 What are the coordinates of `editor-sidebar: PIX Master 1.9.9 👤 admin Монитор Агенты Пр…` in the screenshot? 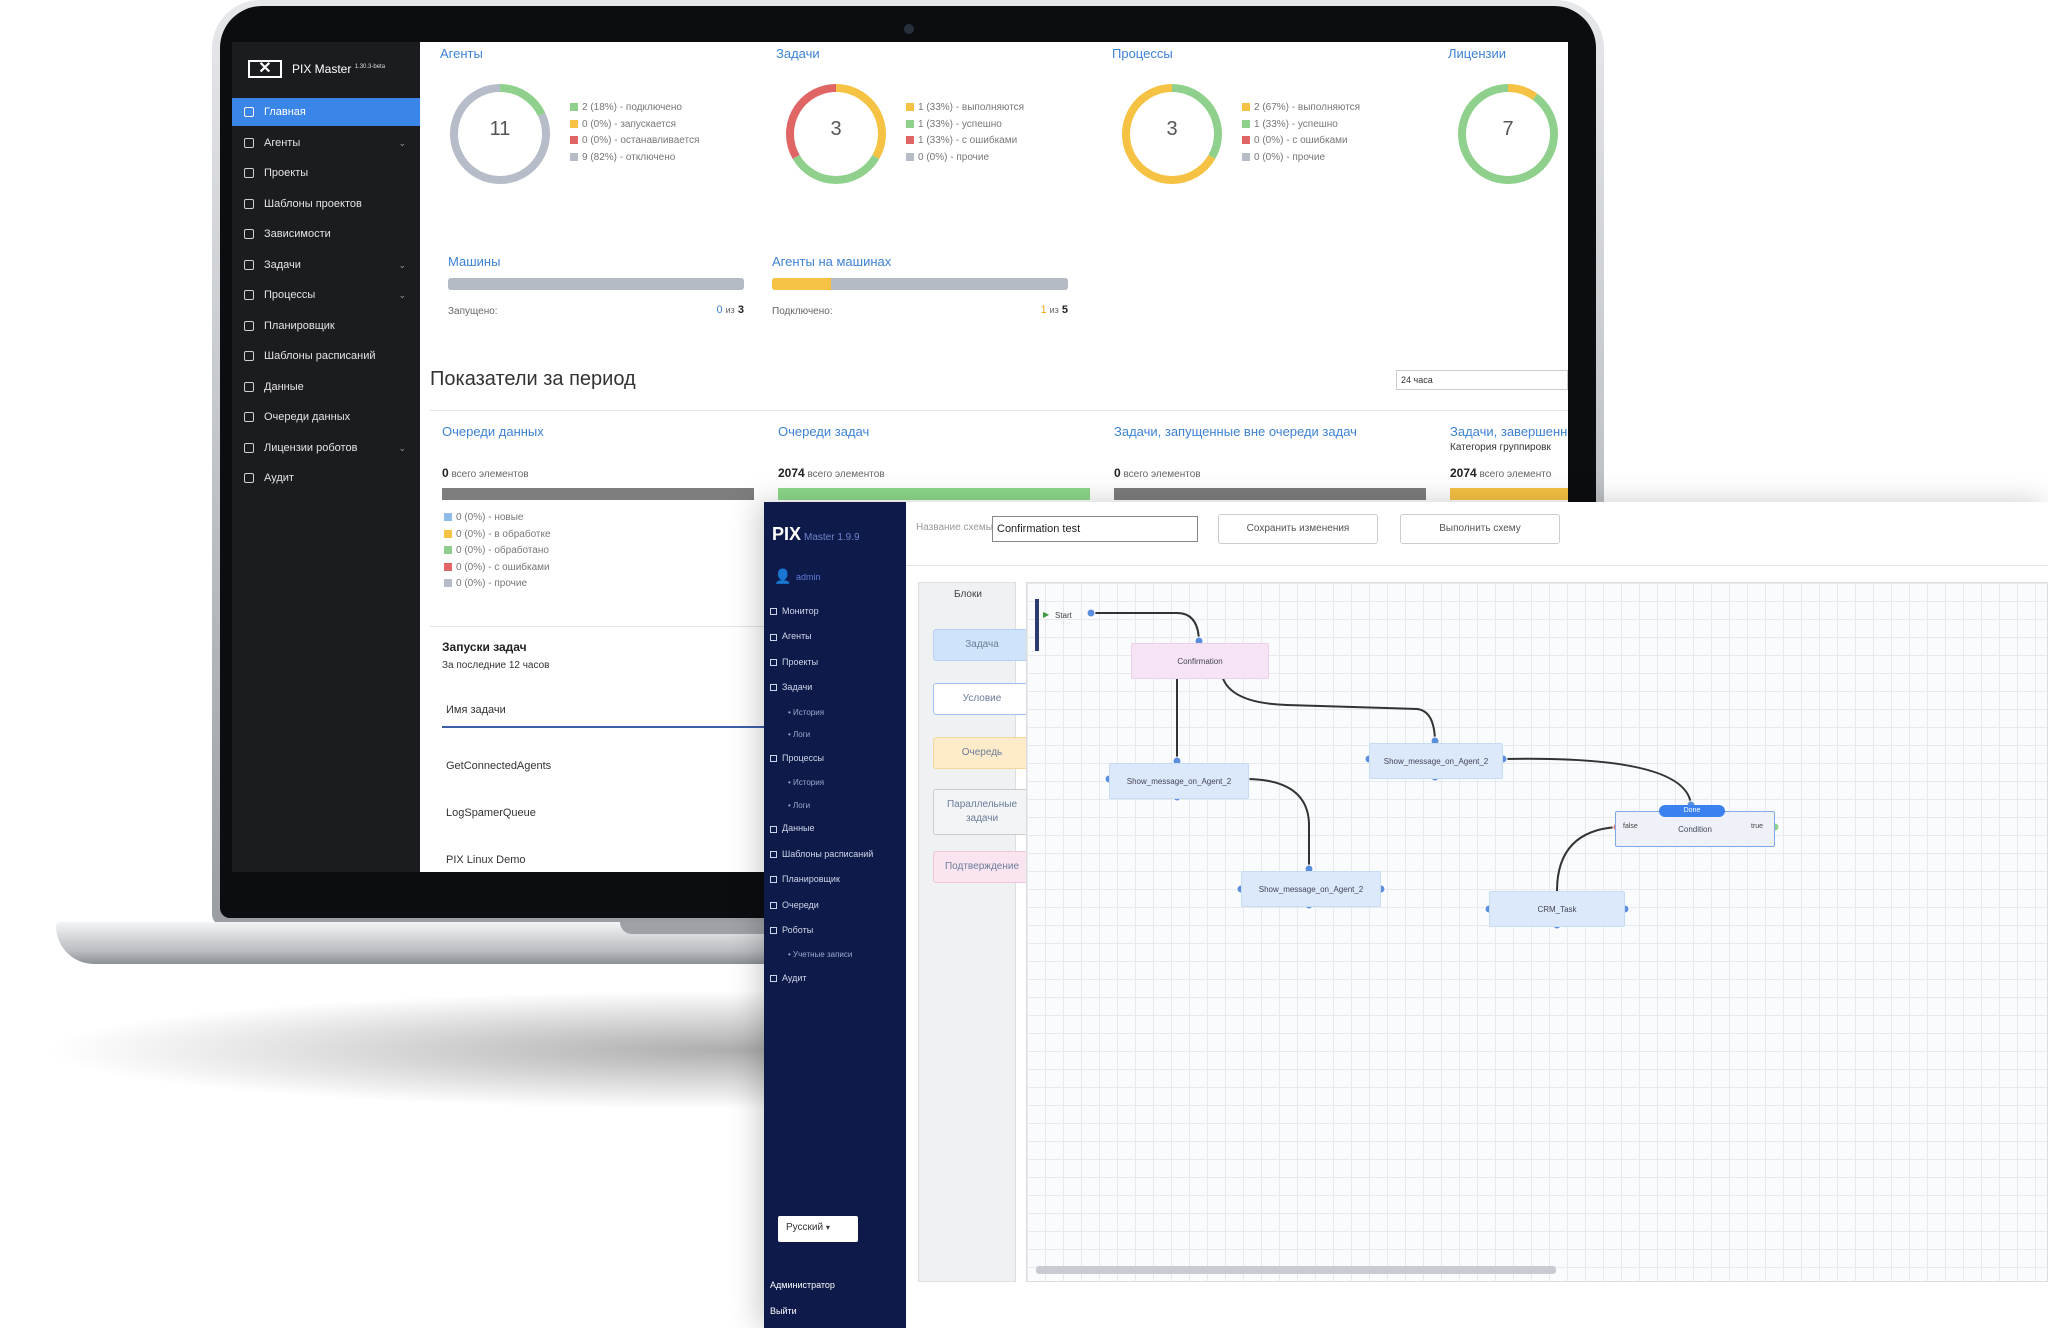 It's located at (835, 915).